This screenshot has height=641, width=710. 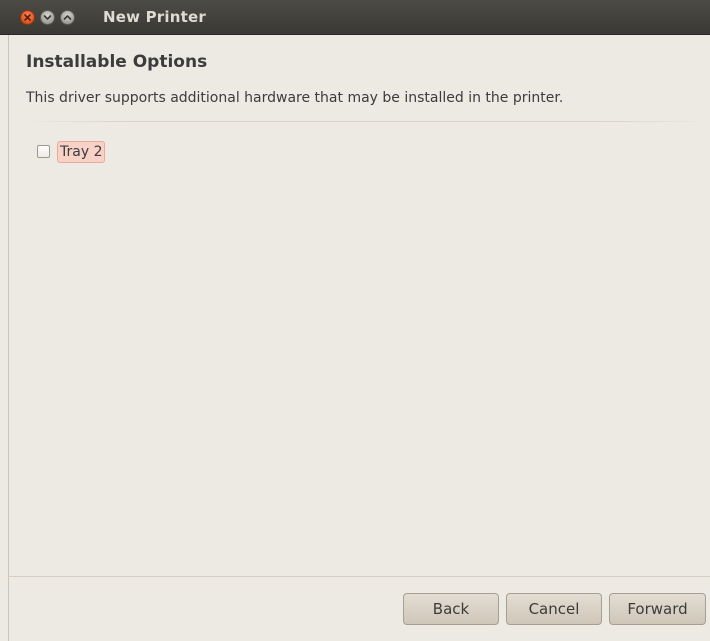 What do you see at coordinates (657, 609) in the screenshot?
I see `forward-button: Forward` at bounding box center [657, 609].